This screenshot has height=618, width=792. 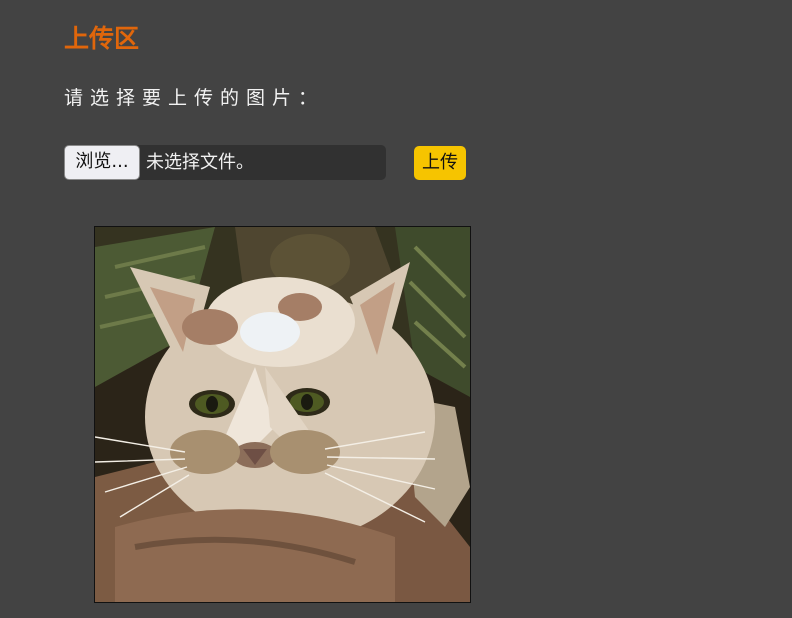 What do you see at coordinates (194, 98) in the screenshot?
I see `upload-prompt: 请选择要上传的图片：` at bounding box center [194, 98].